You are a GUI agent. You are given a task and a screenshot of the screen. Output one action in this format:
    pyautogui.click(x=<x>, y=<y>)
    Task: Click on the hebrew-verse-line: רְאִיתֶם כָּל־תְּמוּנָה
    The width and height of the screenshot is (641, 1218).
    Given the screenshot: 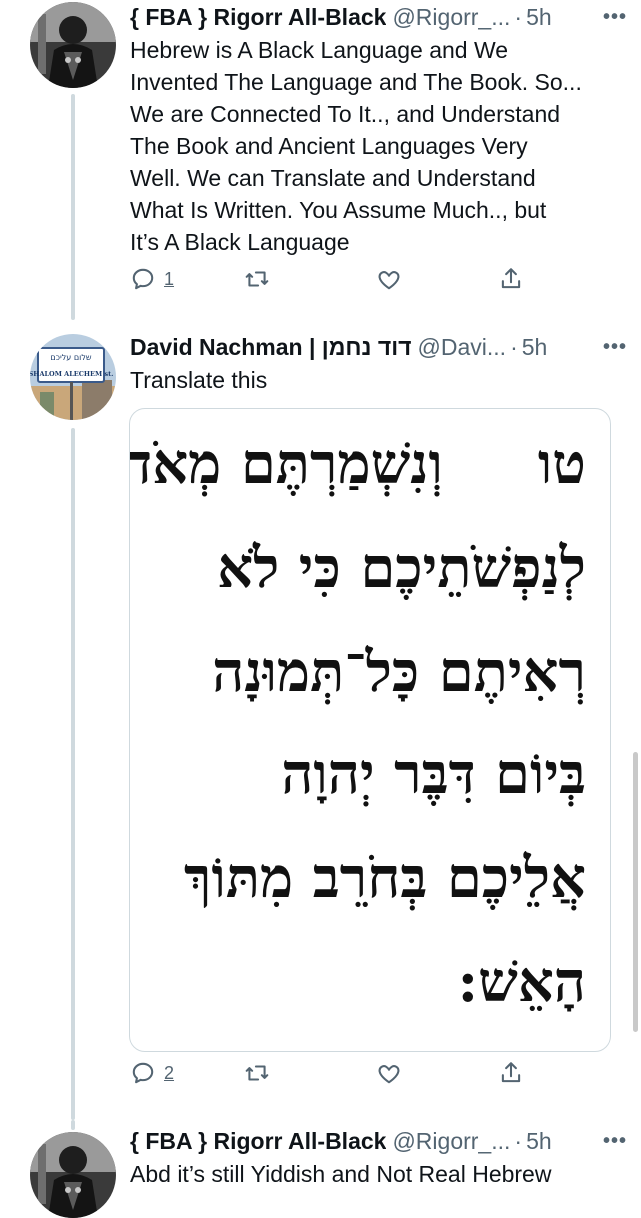 What is the action you would take?
    pyautogui.click(x=399, y=672)
    